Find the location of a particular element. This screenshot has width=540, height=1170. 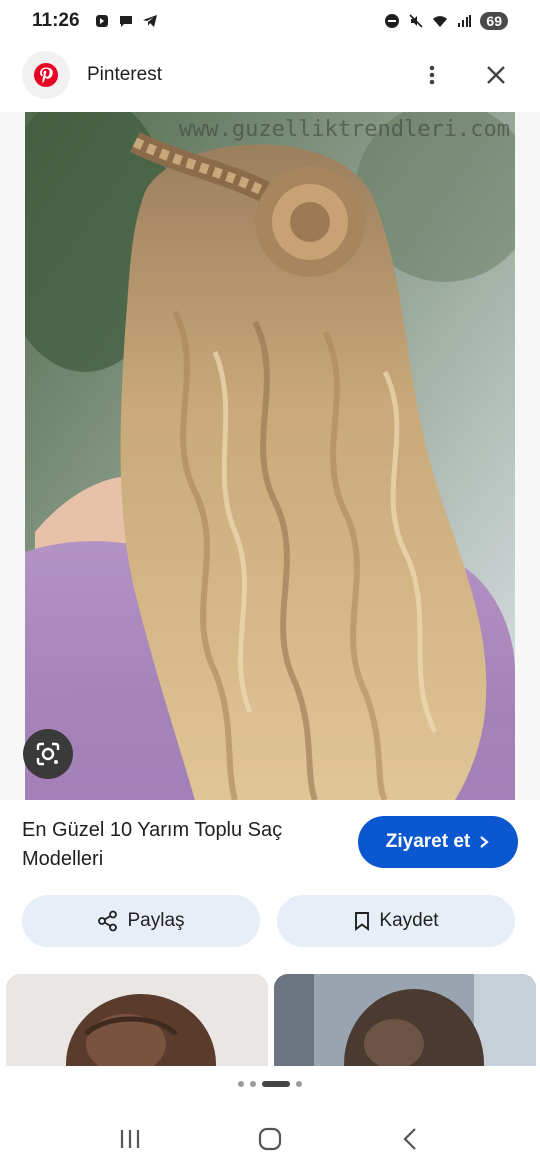

status-notification-icons is located at coordinates (126, 21).